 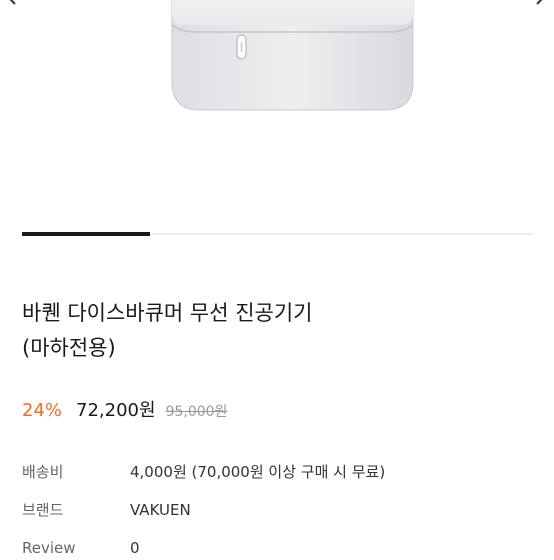 I want to click on product-title-line1: 바퀜 다이스바큐머 무선 진공기기, so click(x=167, y=313).